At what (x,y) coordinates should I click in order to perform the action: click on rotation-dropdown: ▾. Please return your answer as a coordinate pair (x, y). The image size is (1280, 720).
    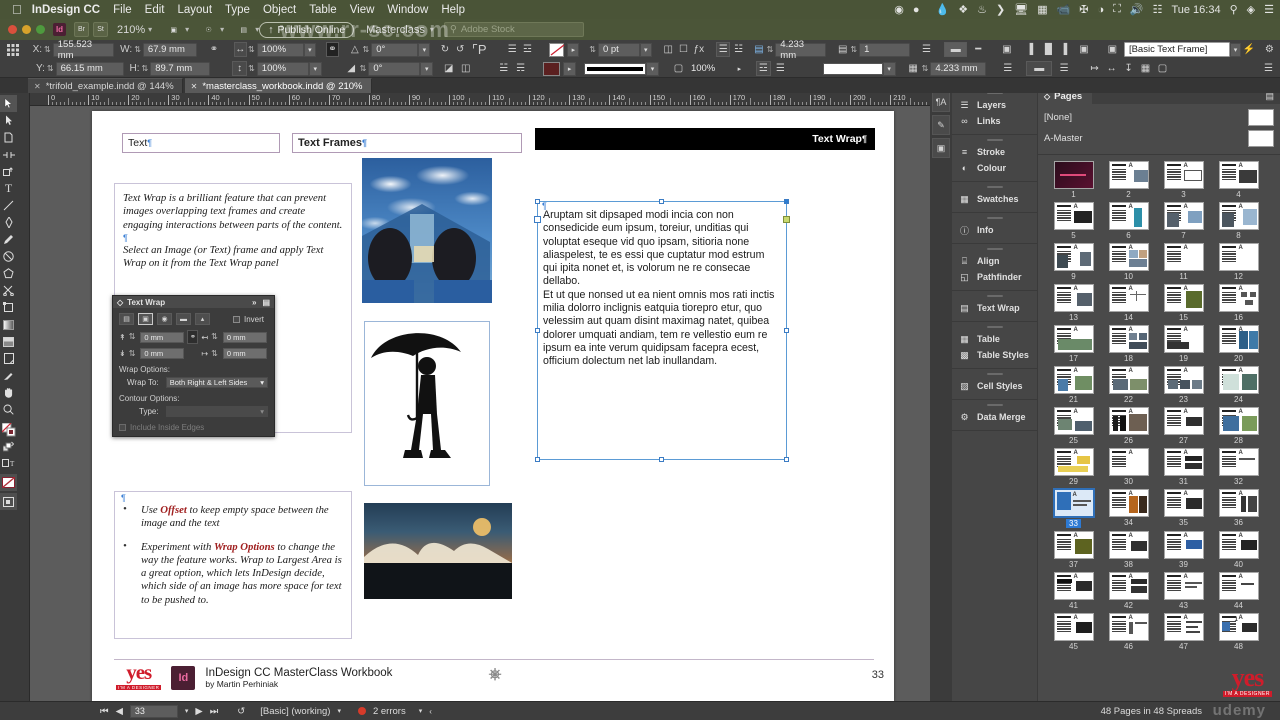
    Looking at the image, I should click on (424, 49).